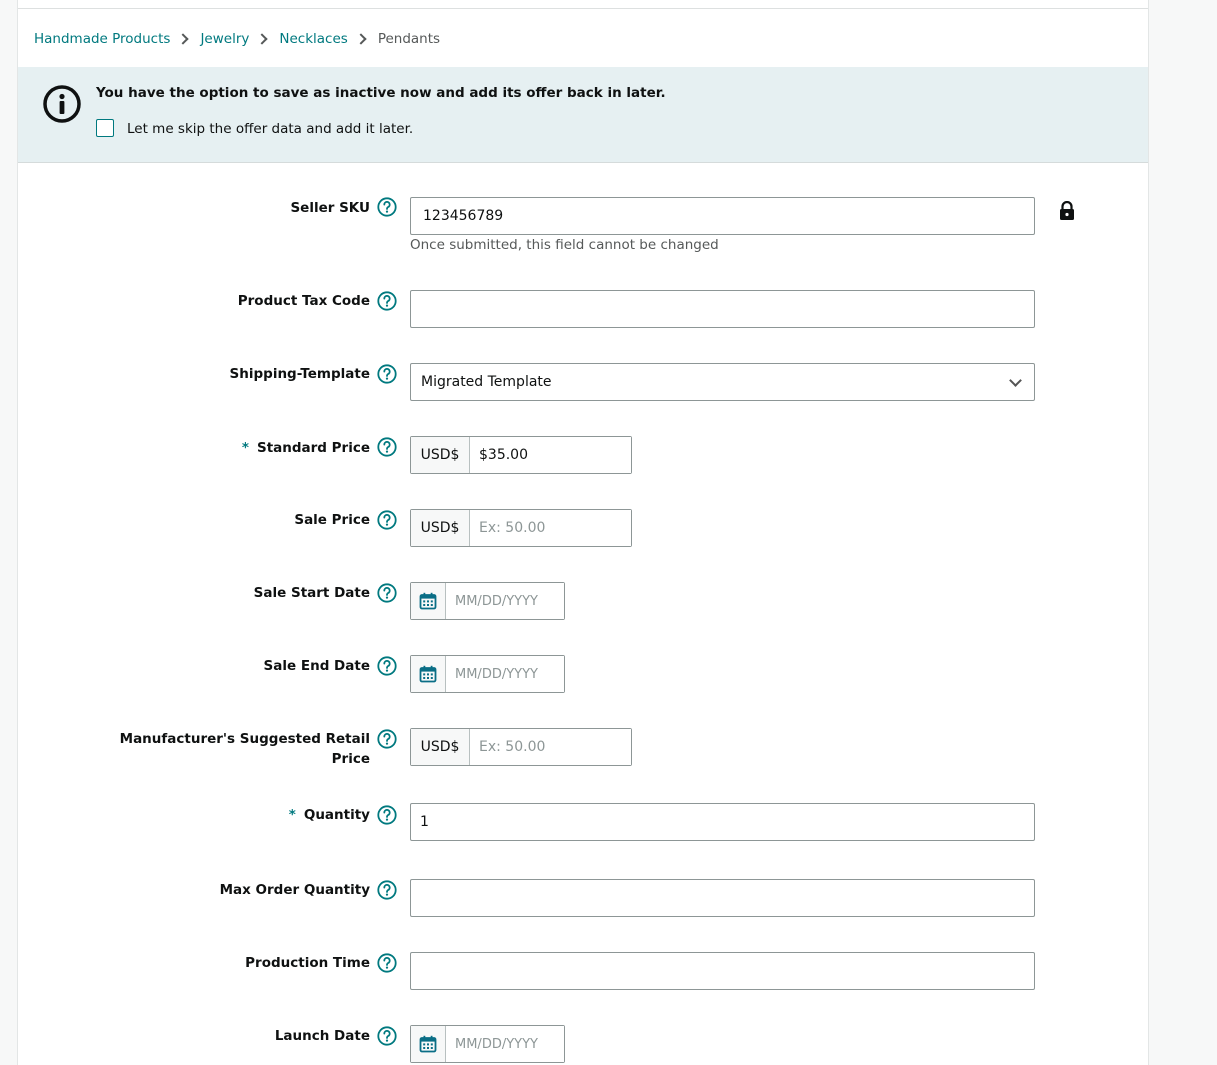 The width and height of the screenshot is (1217, 1065). Describe the element at coordinates (505, 601) in the screenshot. I see `sale-start-date-input` at that location.